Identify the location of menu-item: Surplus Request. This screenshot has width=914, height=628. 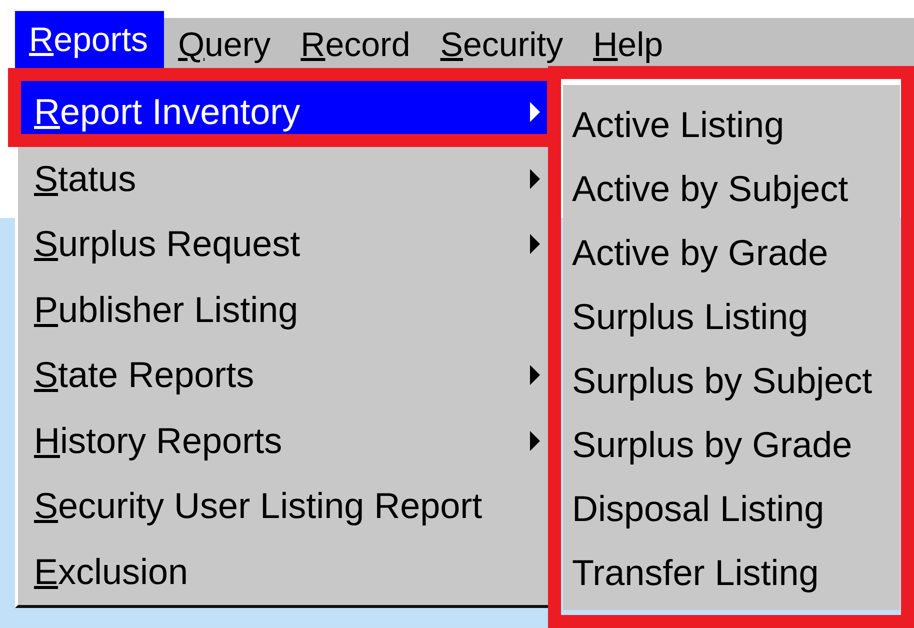
(284, 244).